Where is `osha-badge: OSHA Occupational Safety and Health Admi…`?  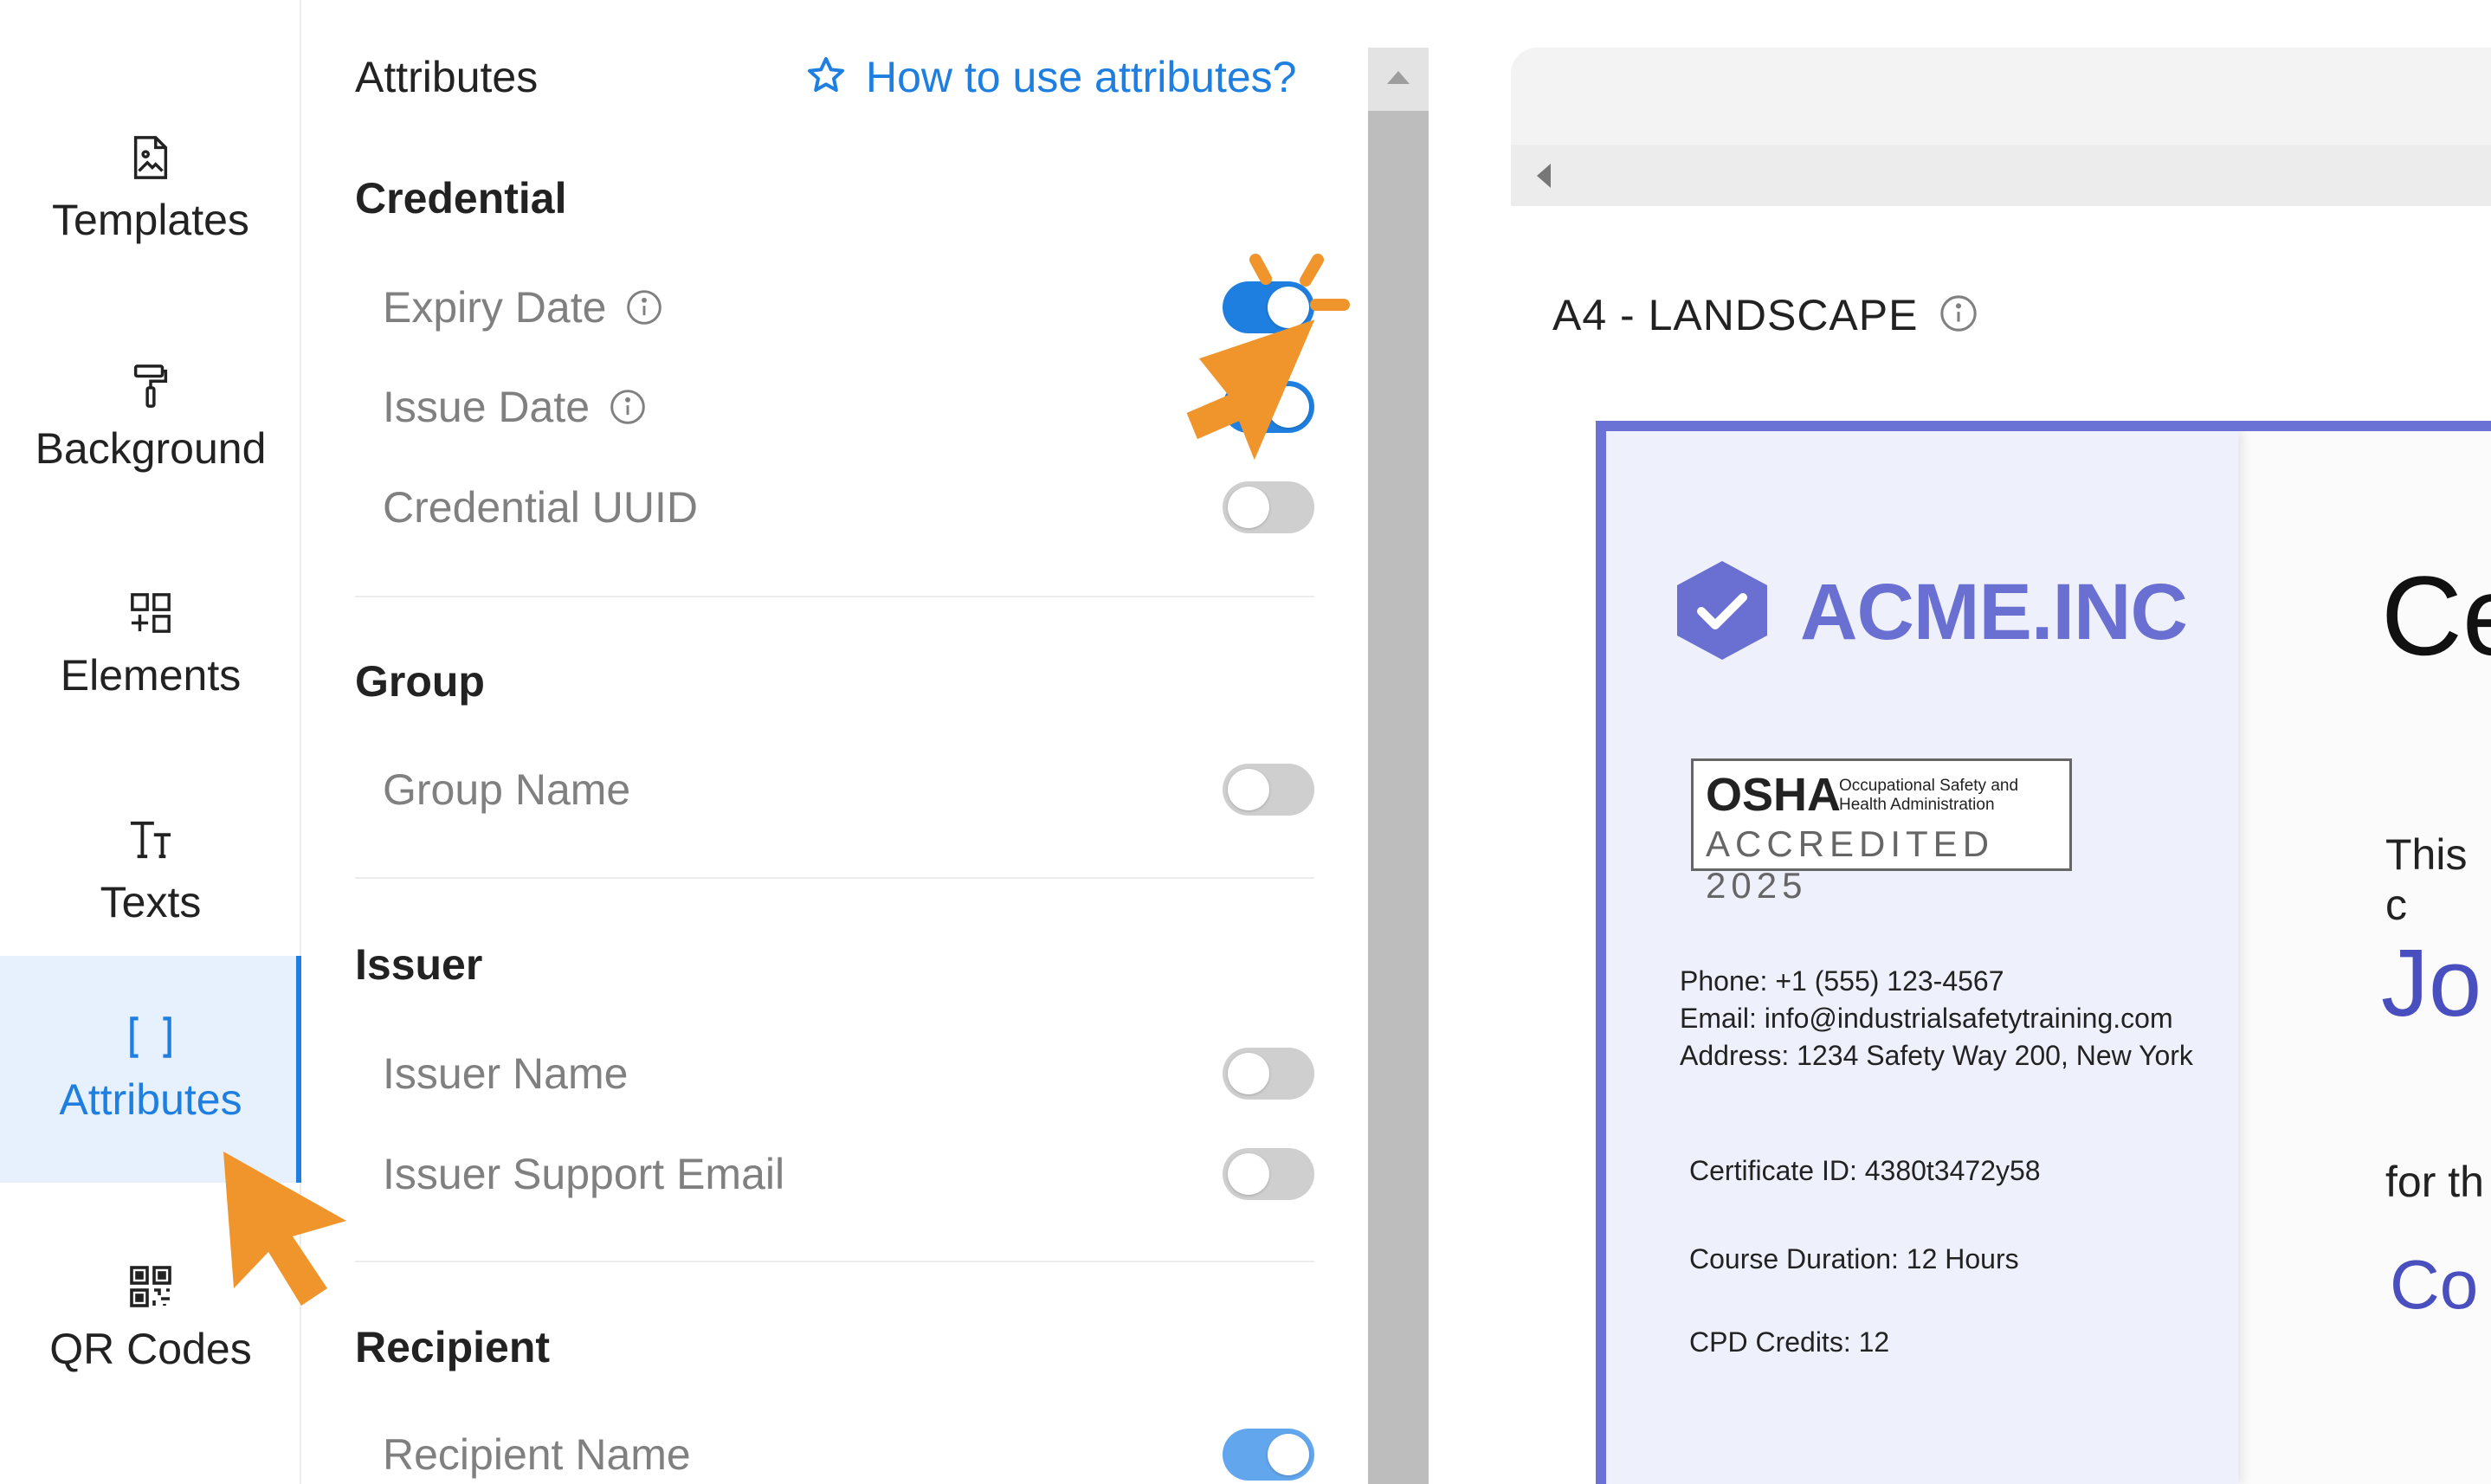
osha-badge: OSHA Occupational Safety and Health Admi… is located at coordinates (1881, 832).